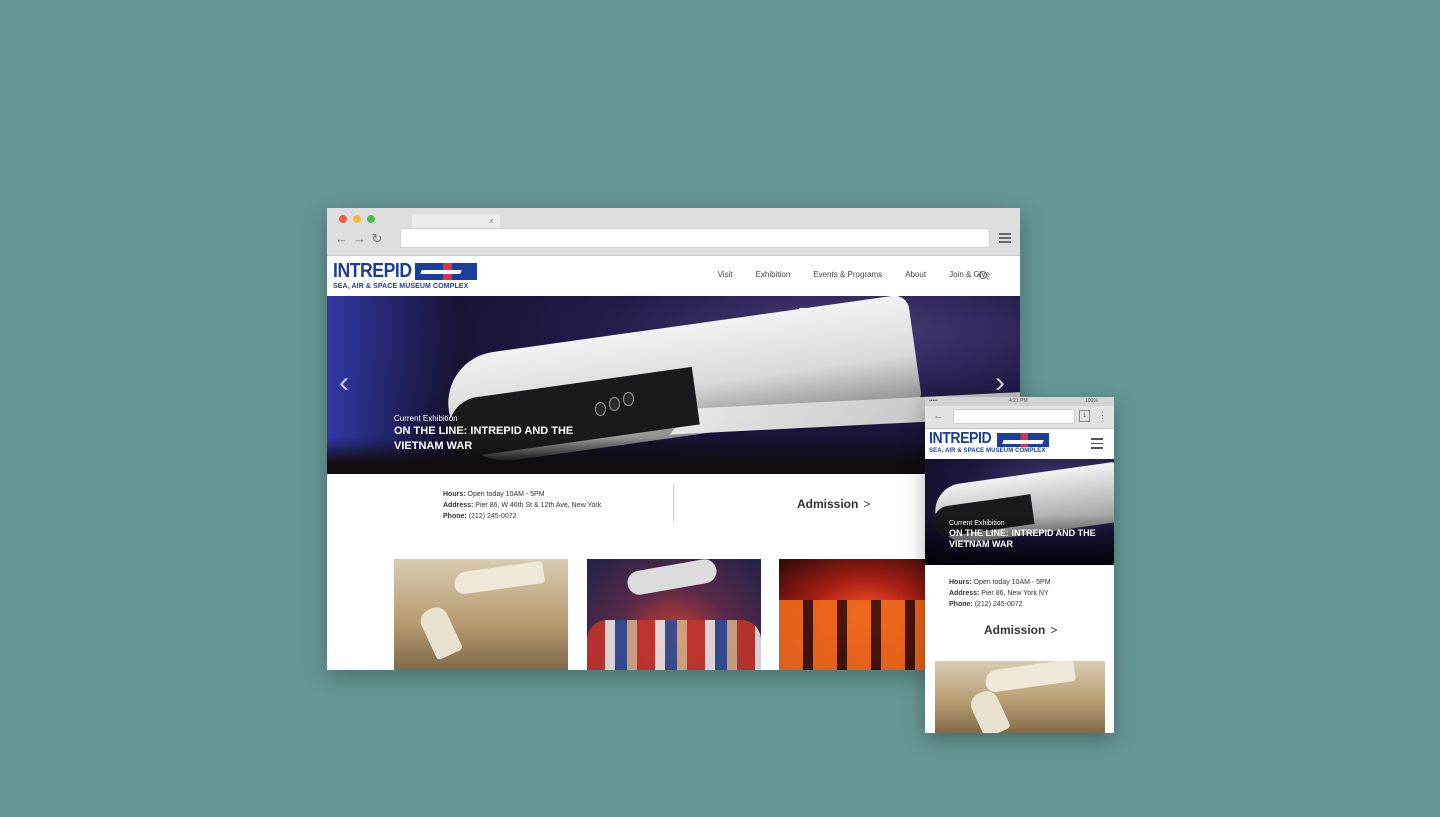 Image resolution: width=1440 pixels, height=817 pixels. What do you see at coordinates (847, 274) in the screenshot?
I see `nav-item-events-programs: Events & Programs` at bounding box center [847, 274].